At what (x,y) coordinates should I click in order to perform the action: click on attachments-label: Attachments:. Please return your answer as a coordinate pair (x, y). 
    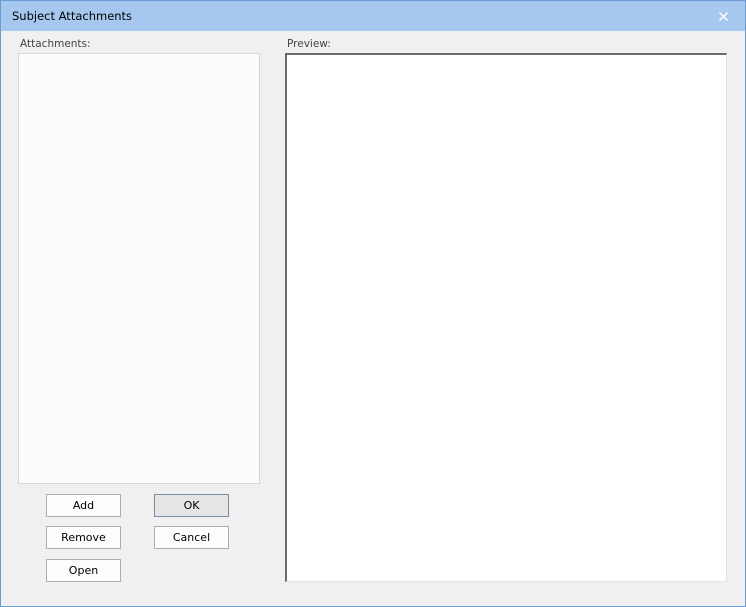
    Looking at the image, I should click on (55, 44).